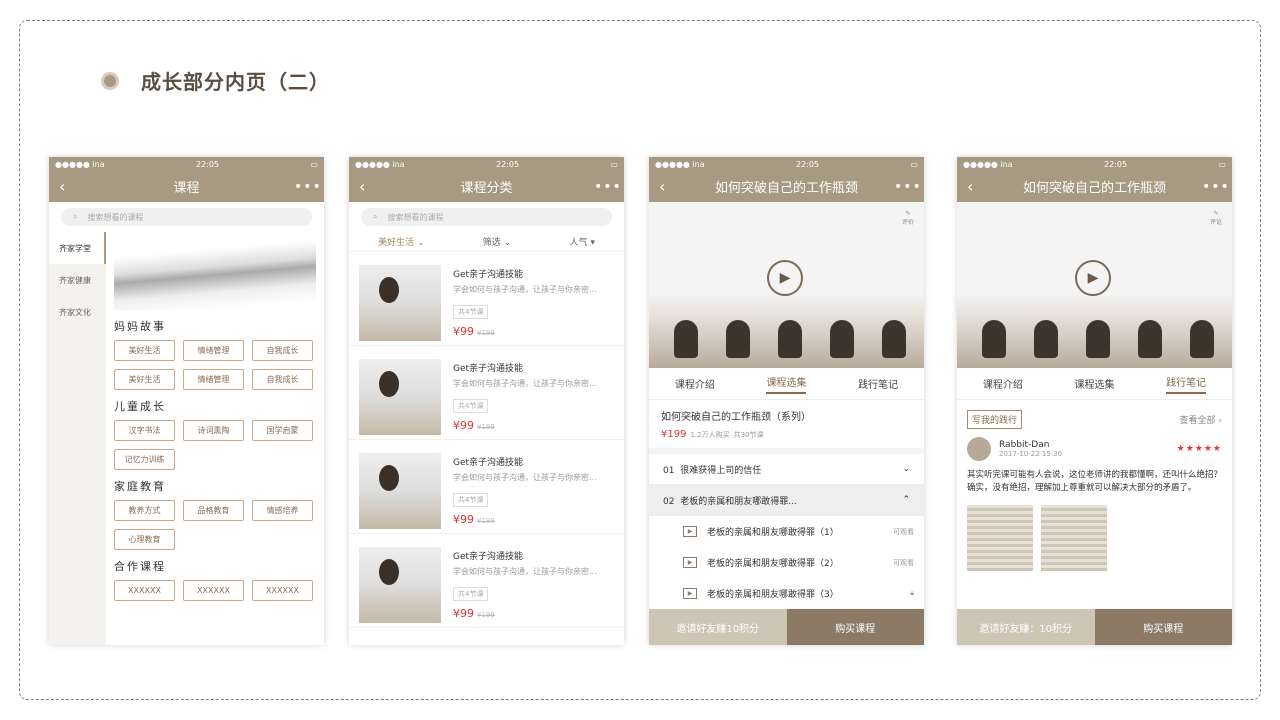  I want to click on note-images, so click(1094, 538).